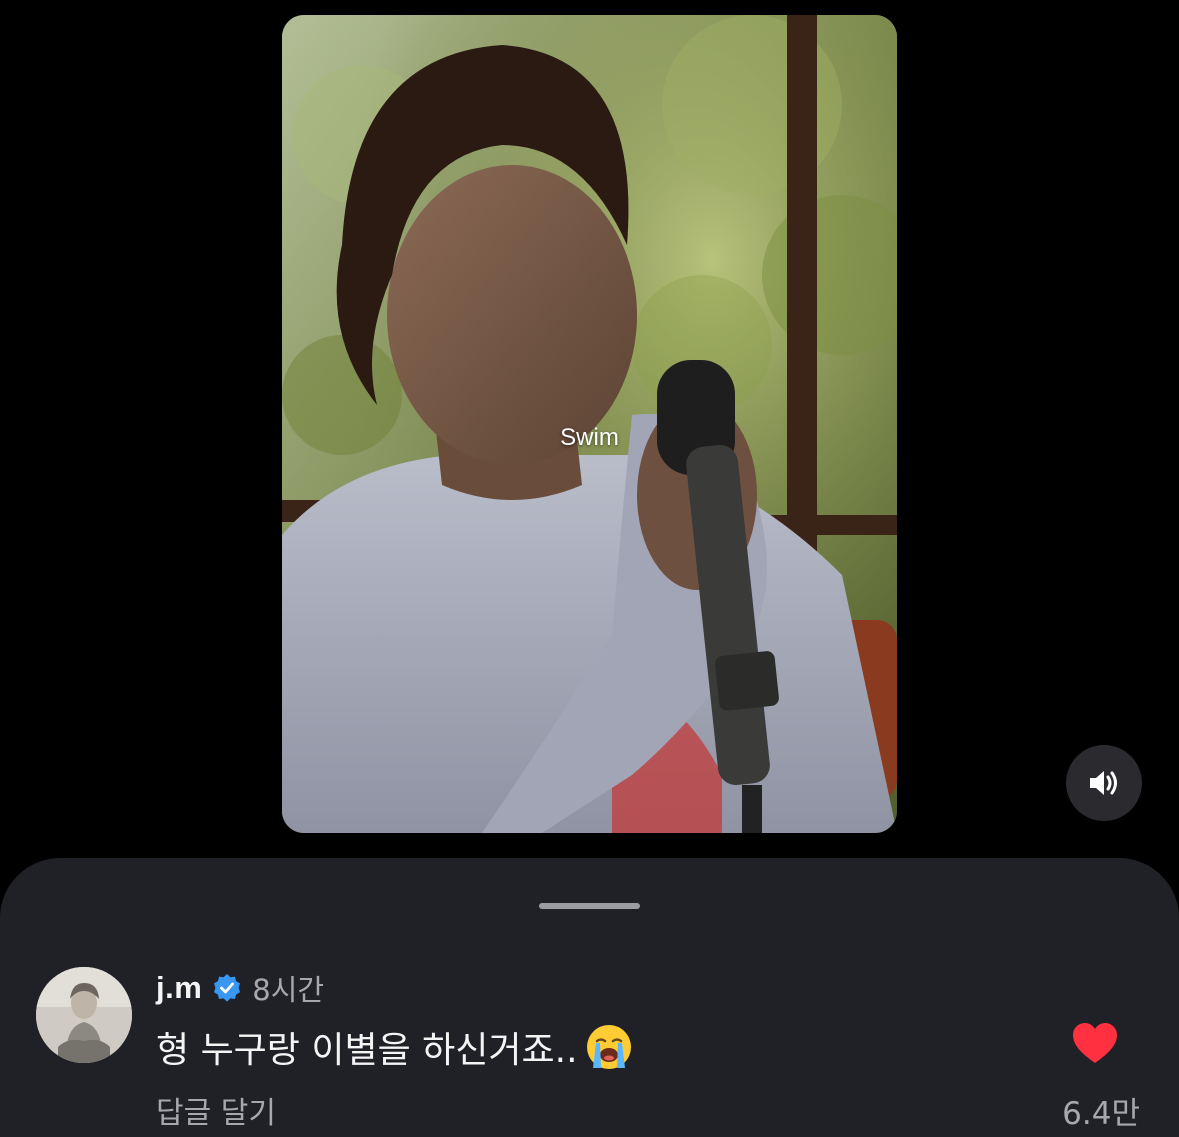  Describe the element at coordinates (608, 1047) in the screenshot. I see `loudly-crying-face-emoji-icon` at that location.